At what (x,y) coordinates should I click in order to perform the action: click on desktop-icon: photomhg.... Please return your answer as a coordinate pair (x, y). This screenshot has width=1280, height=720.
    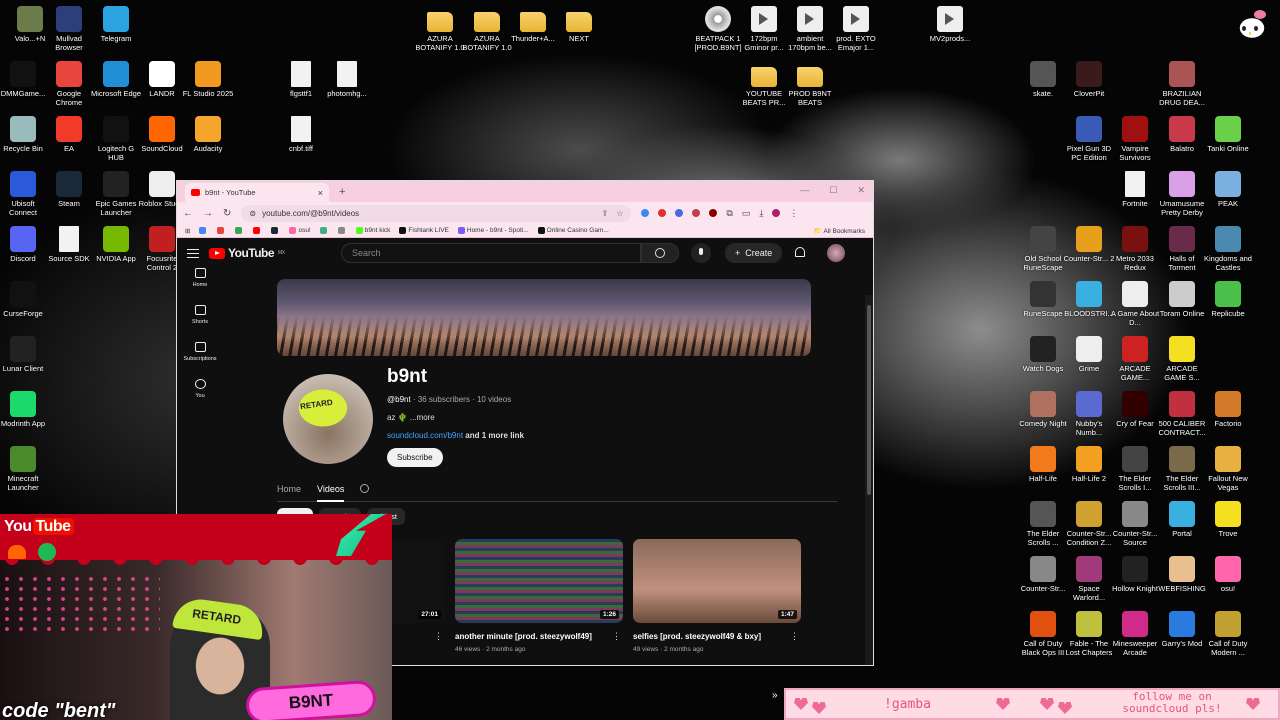
    Looking at the image, I should click on (347, 80).